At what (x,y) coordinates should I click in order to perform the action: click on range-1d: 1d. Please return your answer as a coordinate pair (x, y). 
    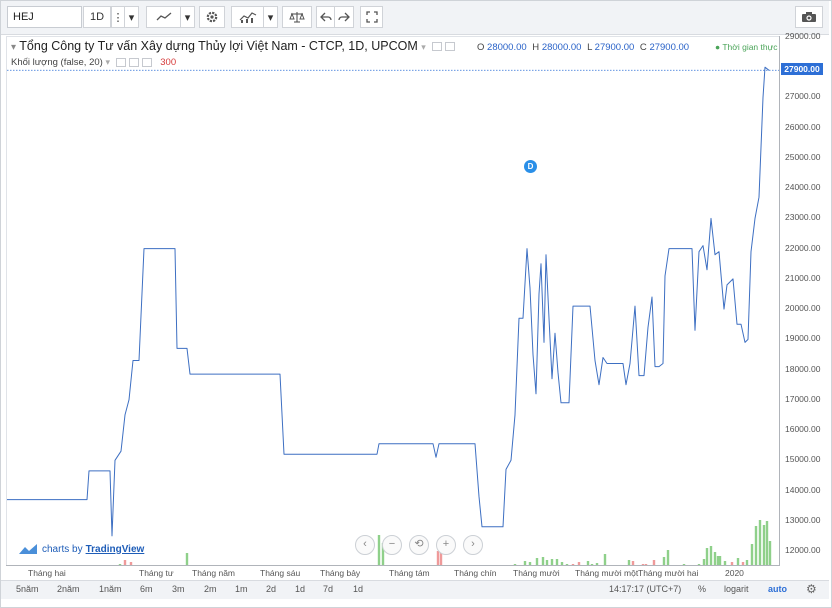
    Looking at the image, I should click on (300, 589).